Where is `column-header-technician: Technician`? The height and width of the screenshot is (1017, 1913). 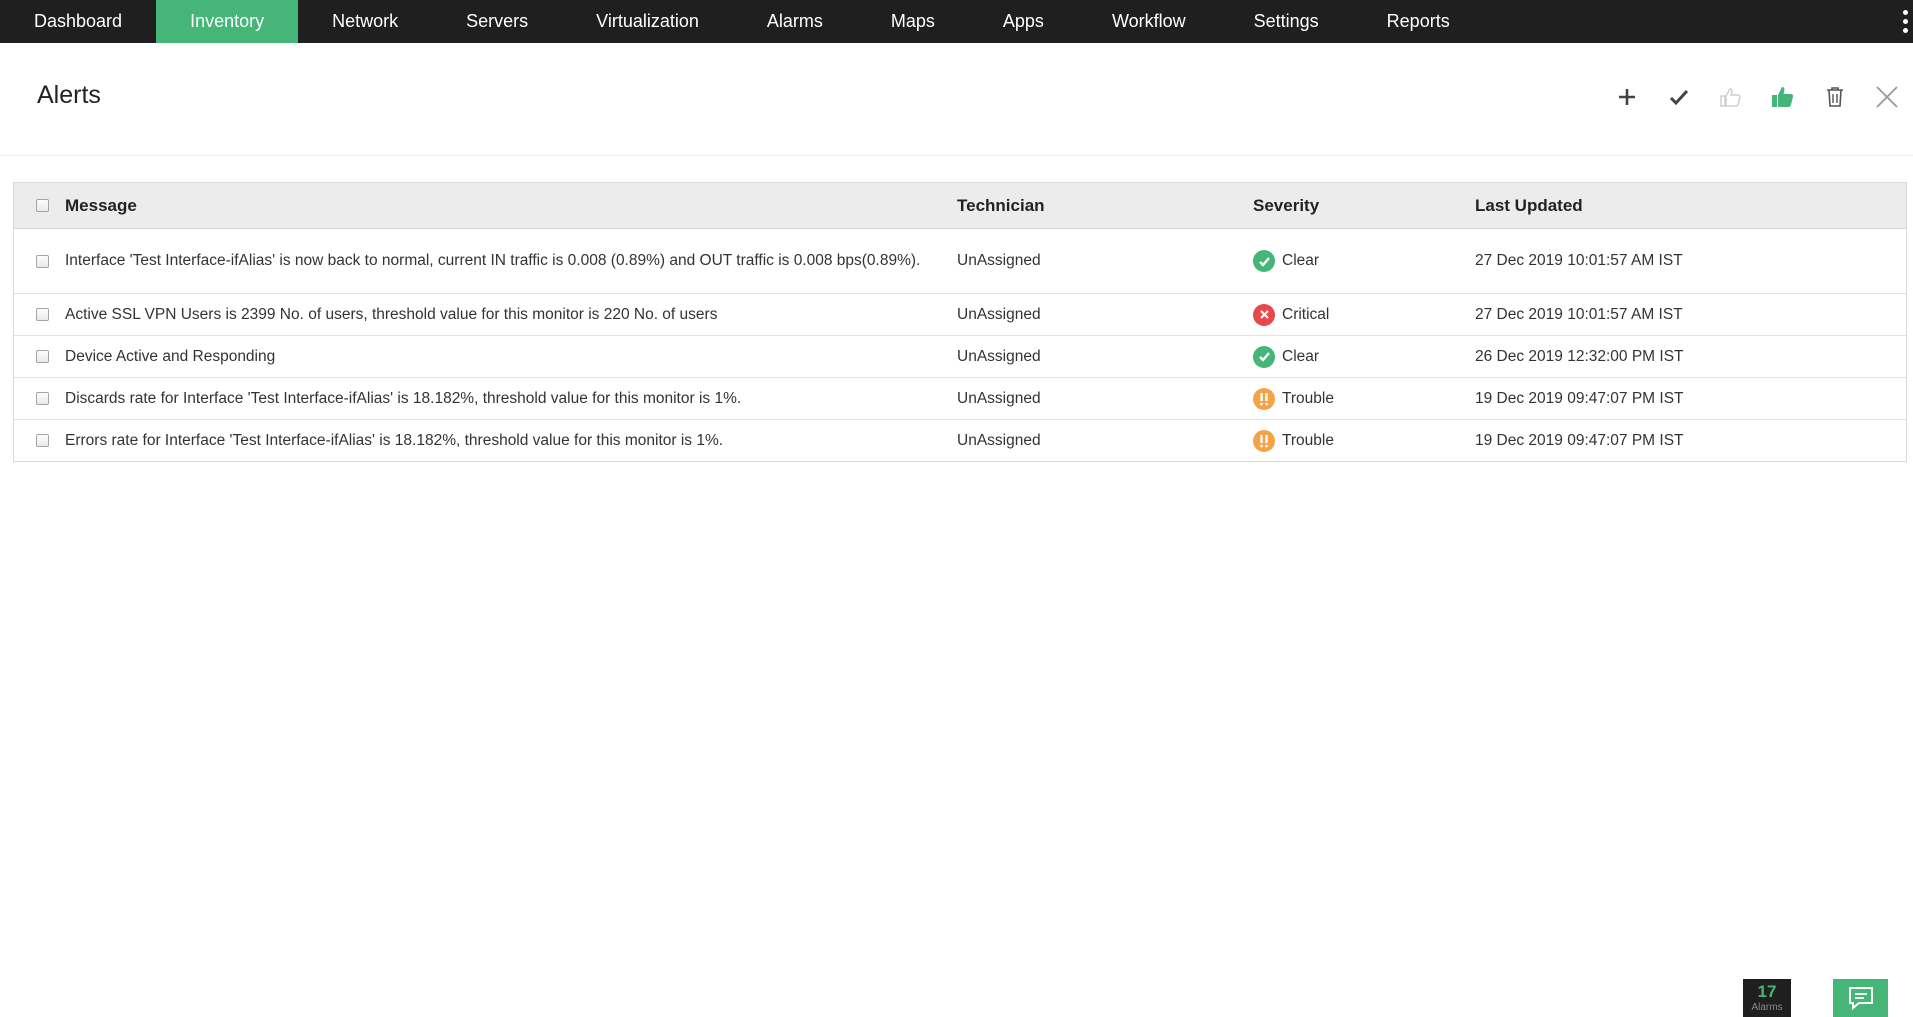
column-header-technician: Technician is located at coordinates (1105, 206).